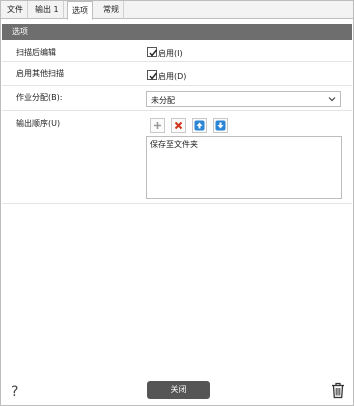 The image size is (354, 406). I want to click on delete-button, so click(178, 125).